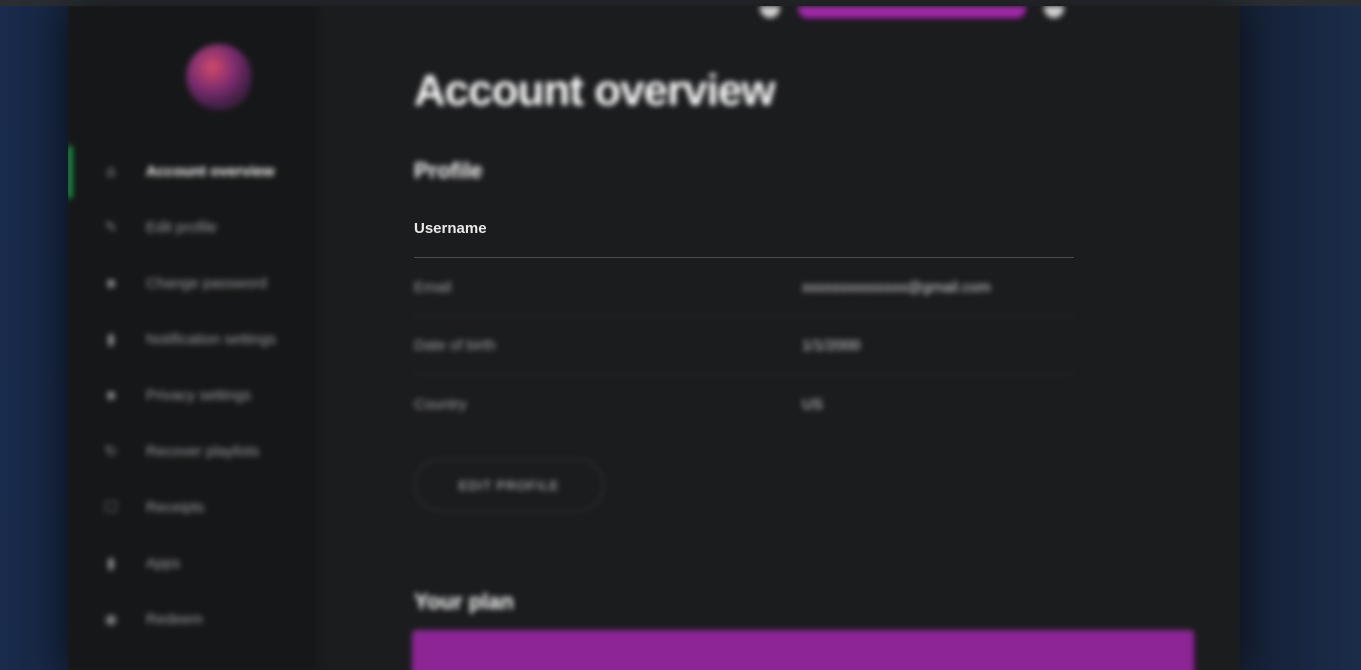 This screenshot has height=670, width=1361. Describe the element at coordinates (744, 257) in the screenshot. I see `username-divider` at that location.